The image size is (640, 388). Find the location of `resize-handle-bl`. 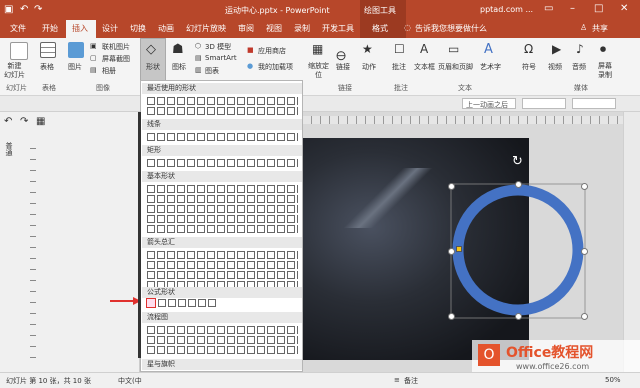

resize-handle-bl is located at coordinates (451, 316).